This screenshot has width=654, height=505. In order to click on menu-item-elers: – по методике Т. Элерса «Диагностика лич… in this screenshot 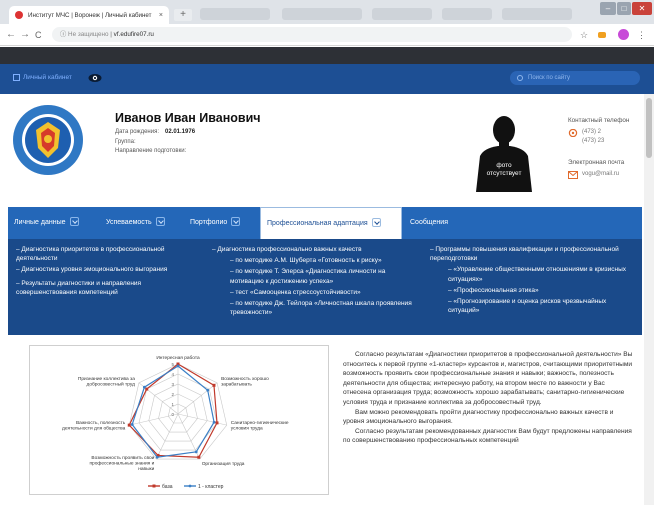, I will do `click(314, 276)`.